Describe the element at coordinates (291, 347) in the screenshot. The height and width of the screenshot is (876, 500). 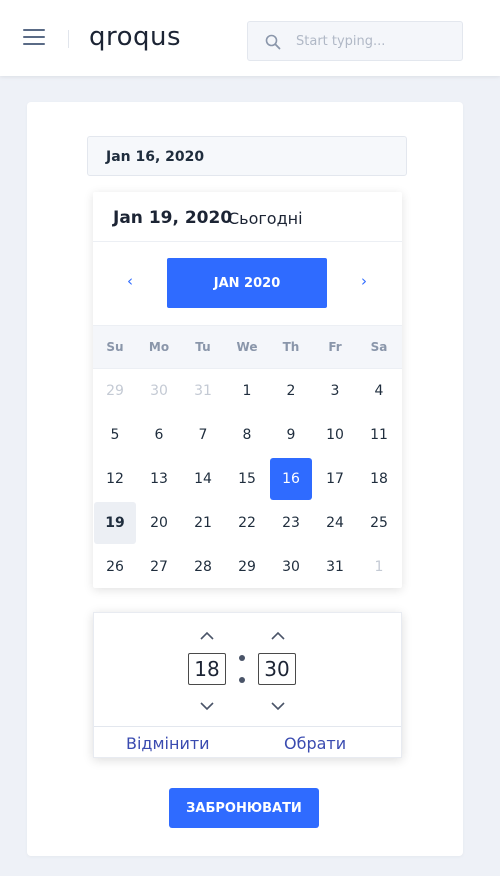
I see `weekday-label: Th` at that location.